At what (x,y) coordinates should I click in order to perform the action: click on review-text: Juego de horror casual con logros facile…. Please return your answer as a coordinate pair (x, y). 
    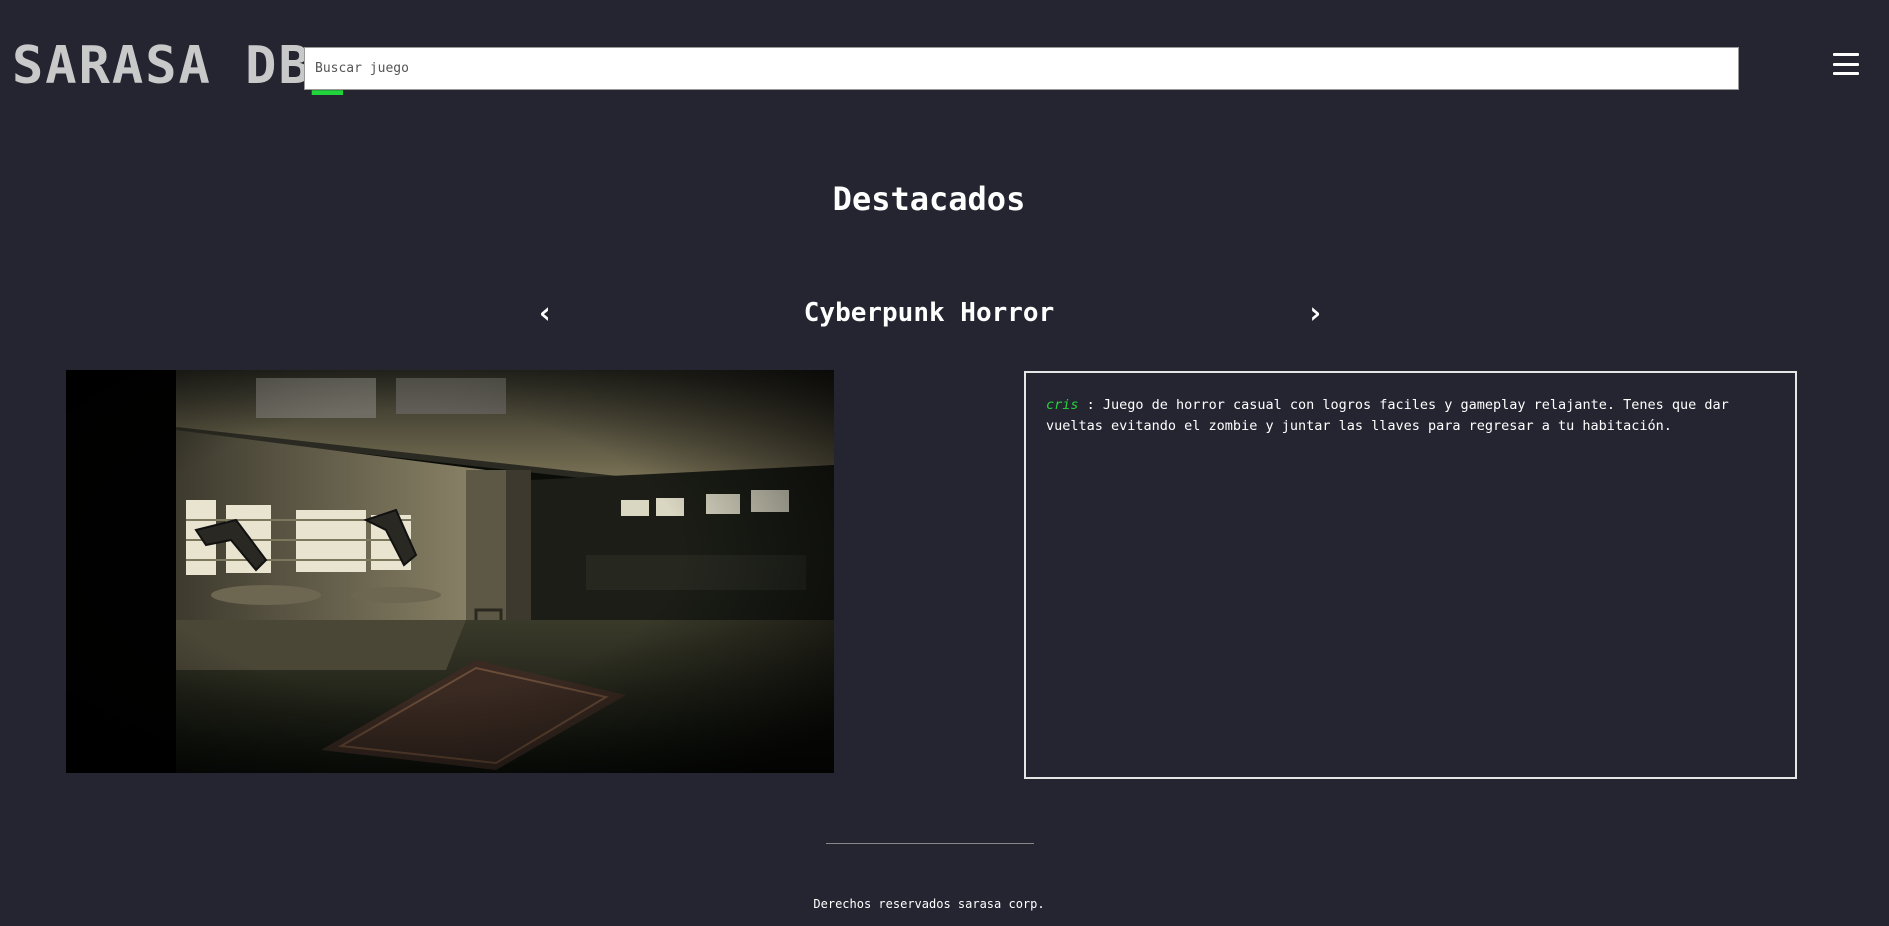
    Looking at the image, I should click on (1387, 415).